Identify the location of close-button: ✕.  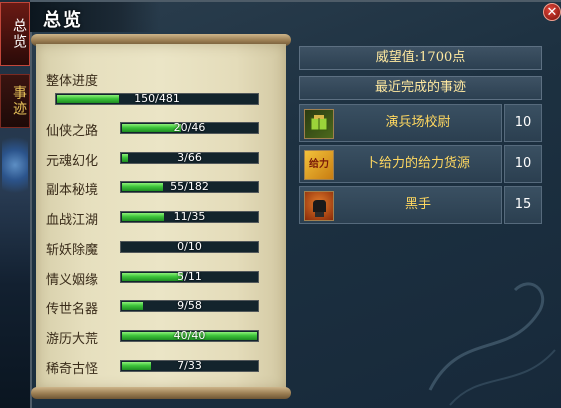
(552, 12).